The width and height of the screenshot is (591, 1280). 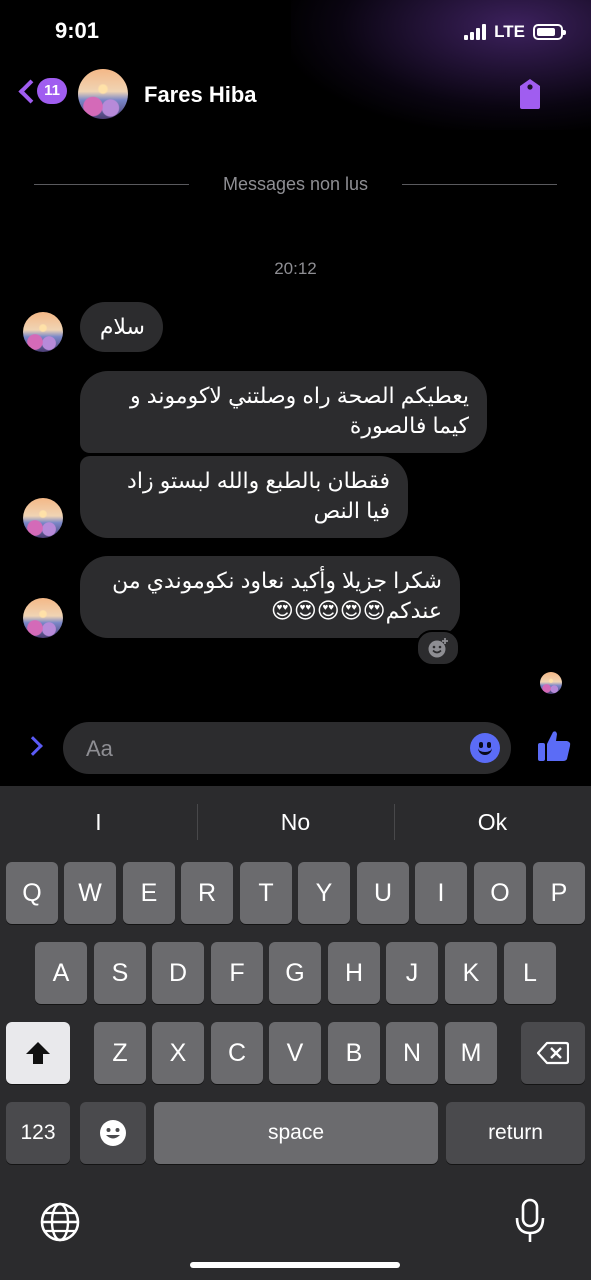 What do you see at coordinates (237, 1053) in the screenshot?
I see `key-c: C` at bounding box center [237, 1053].